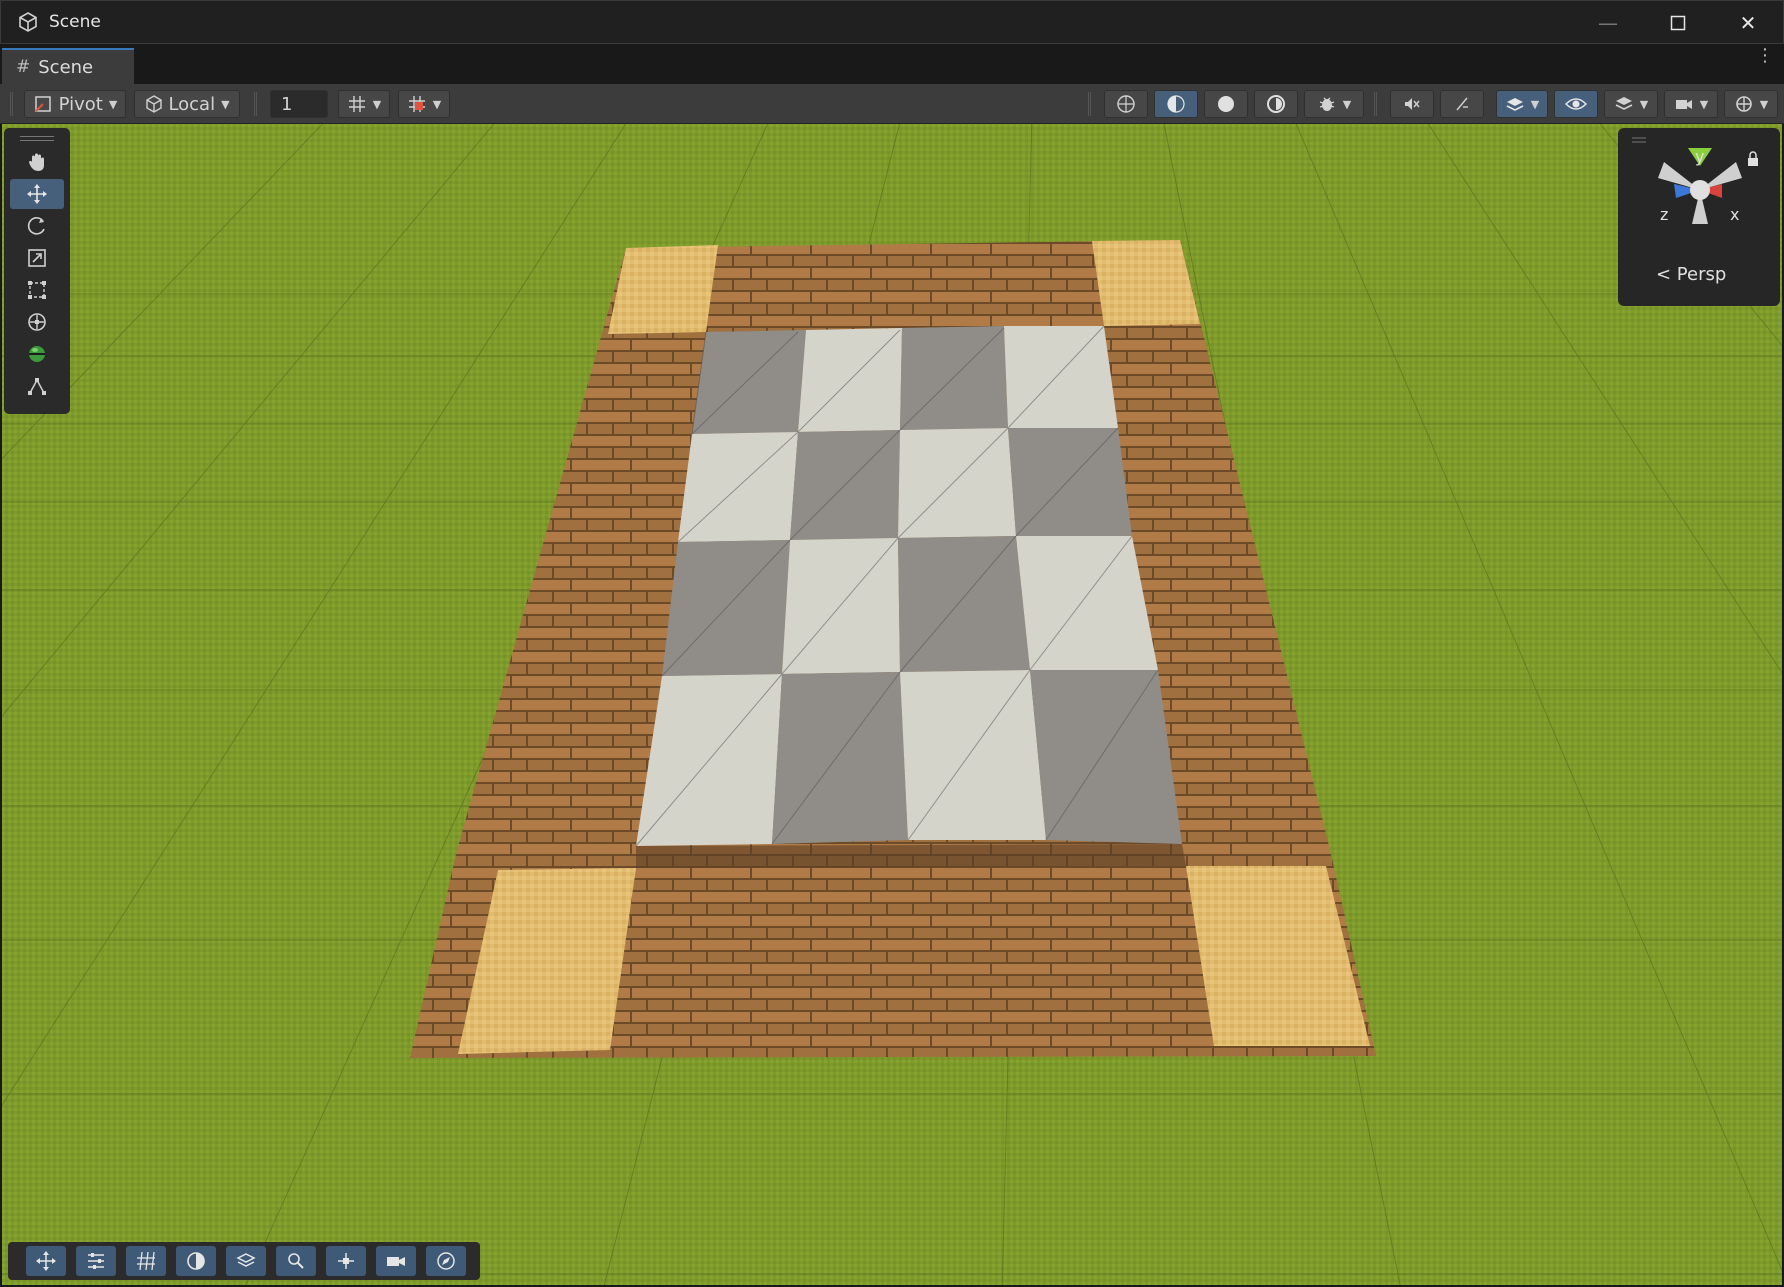 The image size is (1784, 1287). I want to click on shaded-button, so click(1176, 104).